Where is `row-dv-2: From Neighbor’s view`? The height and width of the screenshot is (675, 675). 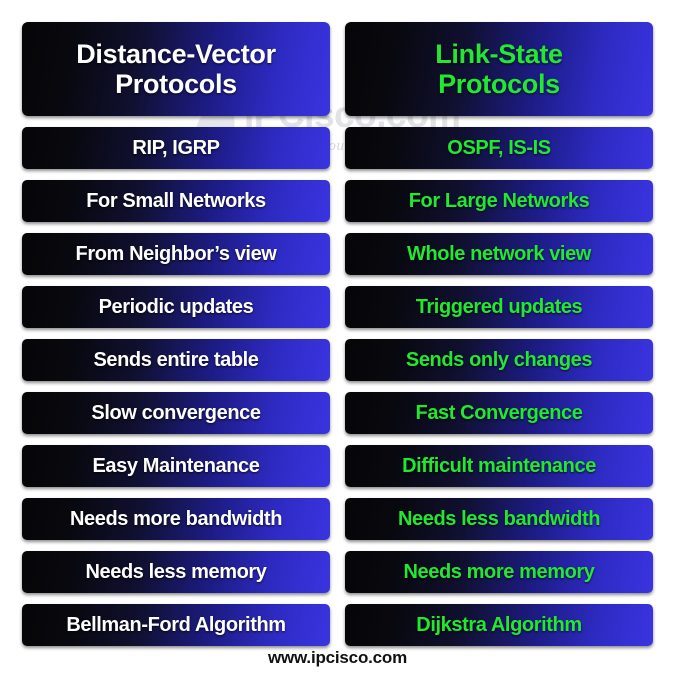 row-dv-2: From Neighbor’s view is located at coordinates (176, 254).